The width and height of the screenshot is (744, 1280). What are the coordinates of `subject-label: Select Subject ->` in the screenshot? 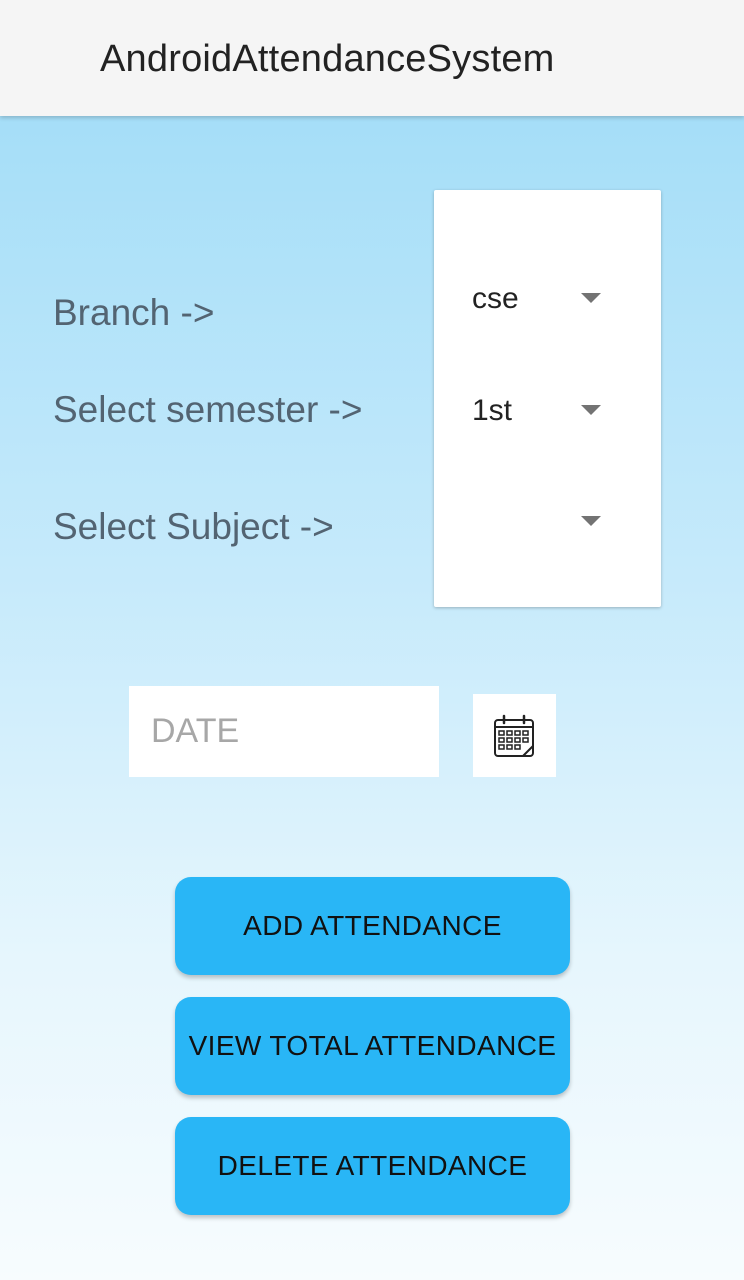 It's located at (193, 526).